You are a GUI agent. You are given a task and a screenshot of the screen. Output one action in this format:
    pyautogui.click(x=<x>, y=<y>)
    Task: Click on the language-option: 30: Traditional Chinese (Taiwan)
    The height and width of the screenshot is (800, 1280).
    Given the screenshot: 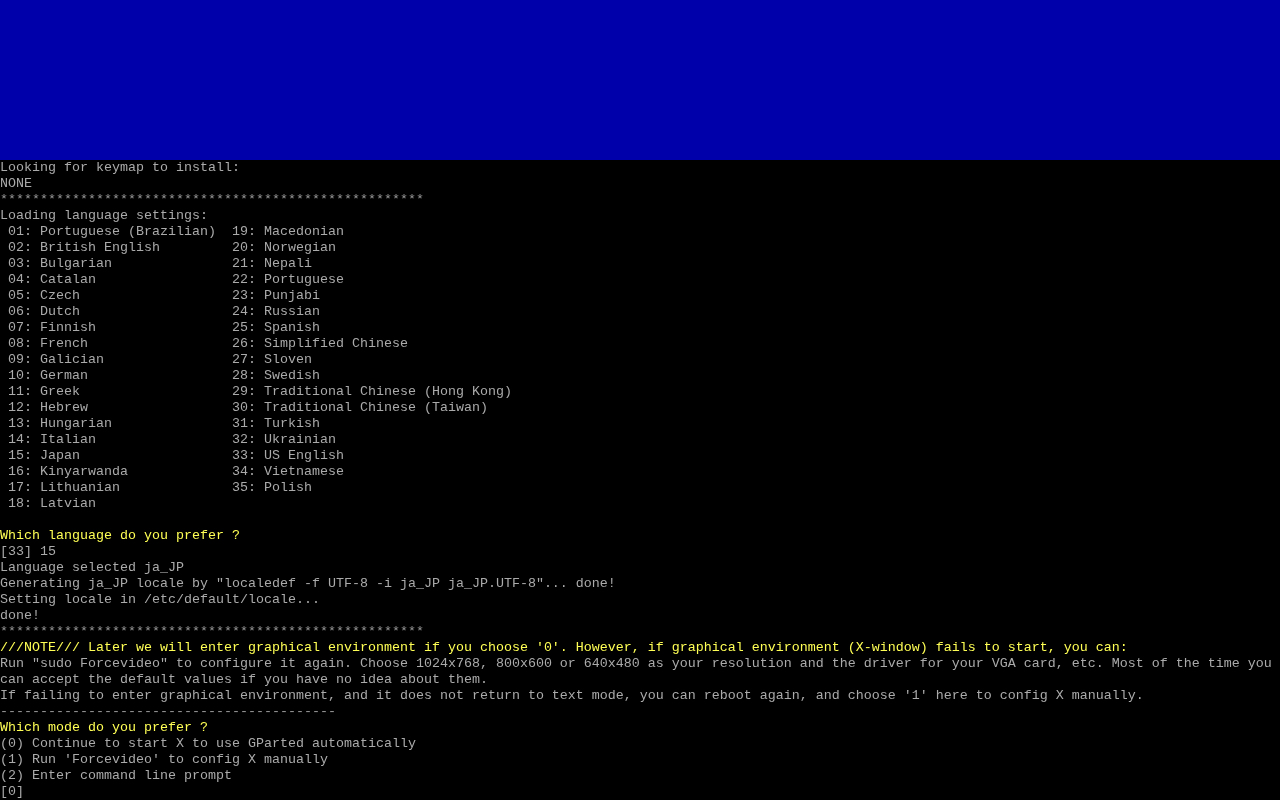 What is the action you would take?
    pyautogui.click(x=360, y=408)
    